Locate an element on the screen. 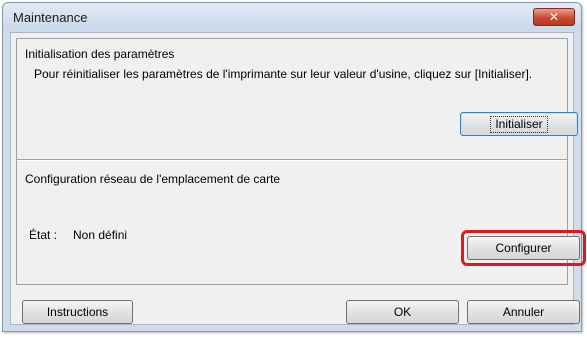 This screenshot has height=338, width=587. close-button: ✕ is located at coordinates (554, 17).